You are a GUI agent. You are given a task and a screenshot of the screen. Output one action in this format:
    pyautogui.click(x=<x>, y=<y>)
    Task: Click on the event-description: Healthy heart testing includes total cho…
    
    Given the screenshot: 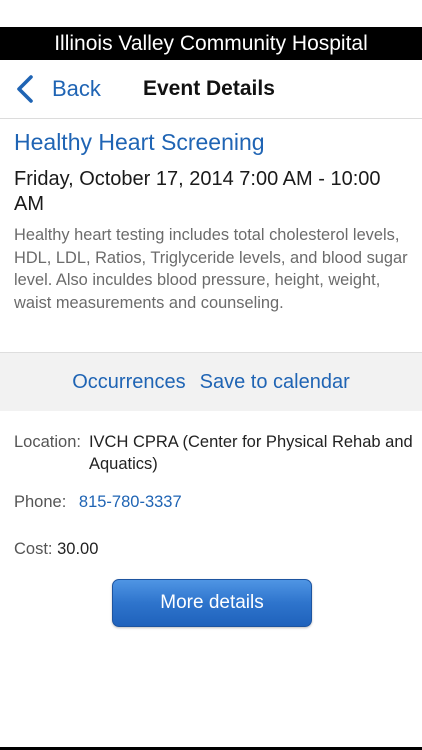 What is the action you would take?
    pyautogui.click(x=211, y=269)
    